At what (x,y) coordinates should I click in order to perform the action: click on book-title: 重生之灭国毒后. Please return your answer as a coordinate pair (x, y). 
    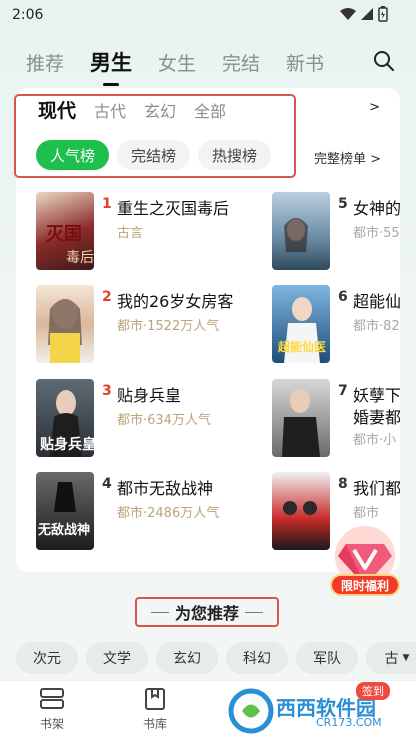
    Looking at the image, I should click on (173, 208).